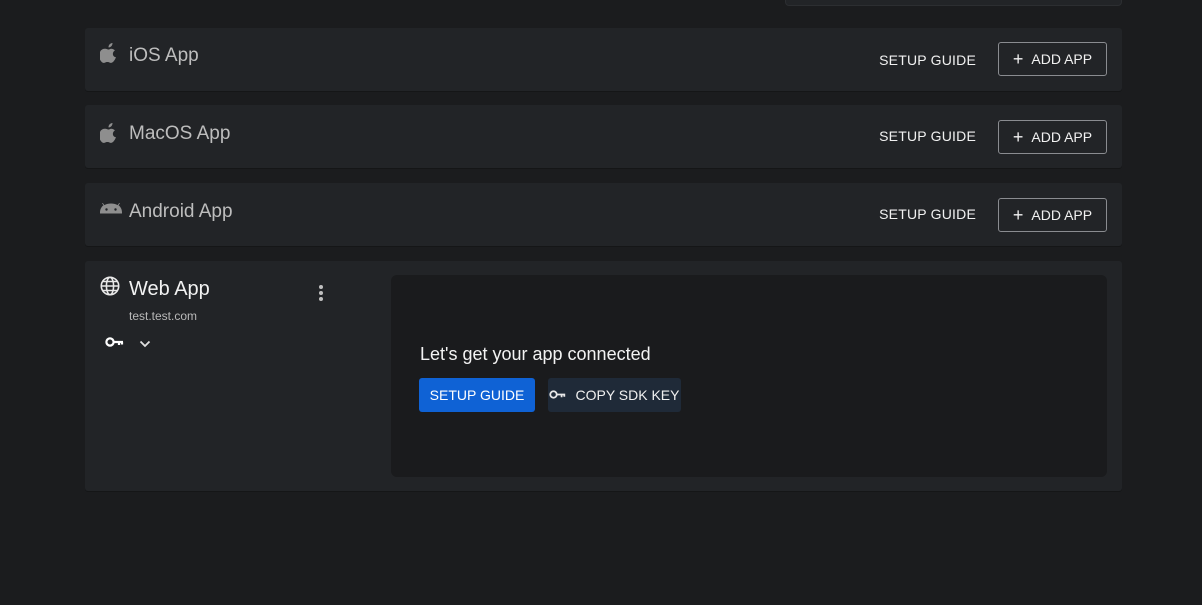 This screenshot has height=605, width=1202. Describe the element at coordinates (169, 289) in the screenshot. I see `app-title: Web App` at that location.